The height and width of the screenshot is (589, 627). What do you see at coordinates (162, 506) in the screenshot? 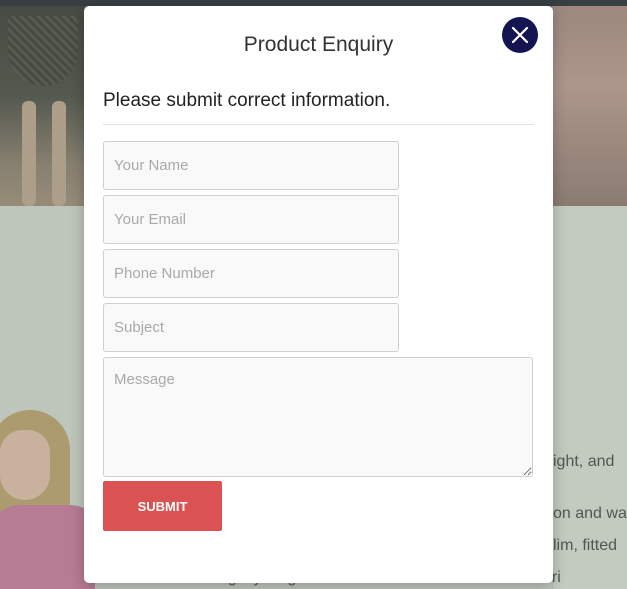
I see `submit-button: SUBMIT` at bounding box center [162, 506].